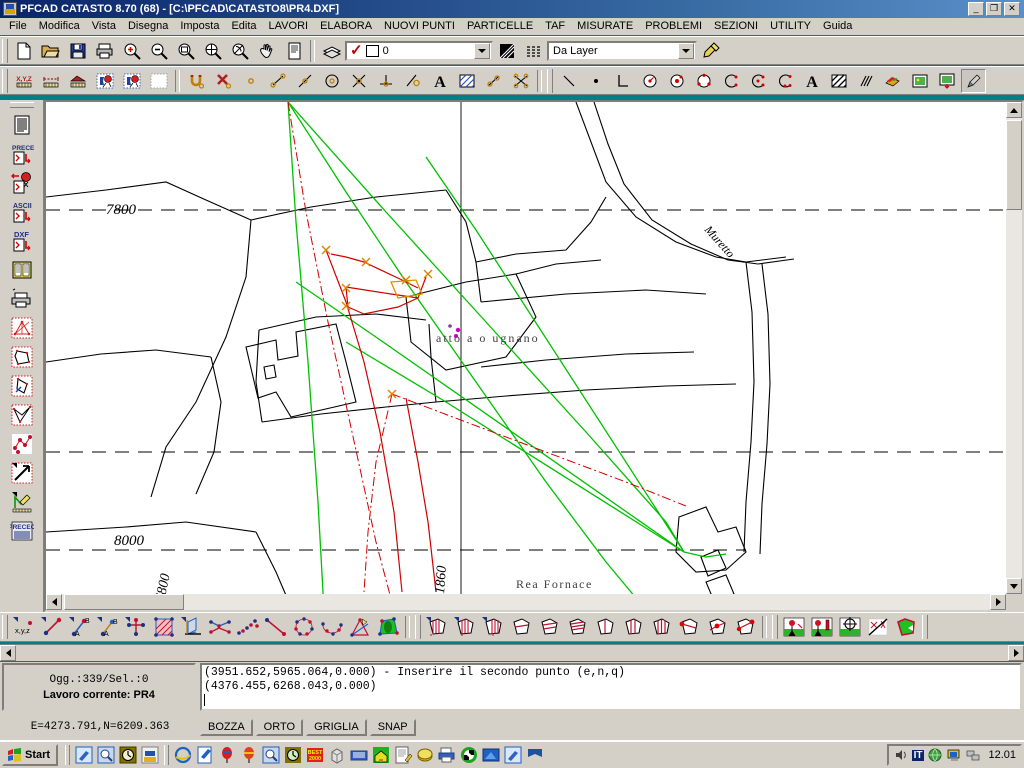 This screenshot has width=1024, height=768. Describe the element at coordinates (24, 627) in the screenshot. I see `xyz-coords-icon: x,y,z` at that location.